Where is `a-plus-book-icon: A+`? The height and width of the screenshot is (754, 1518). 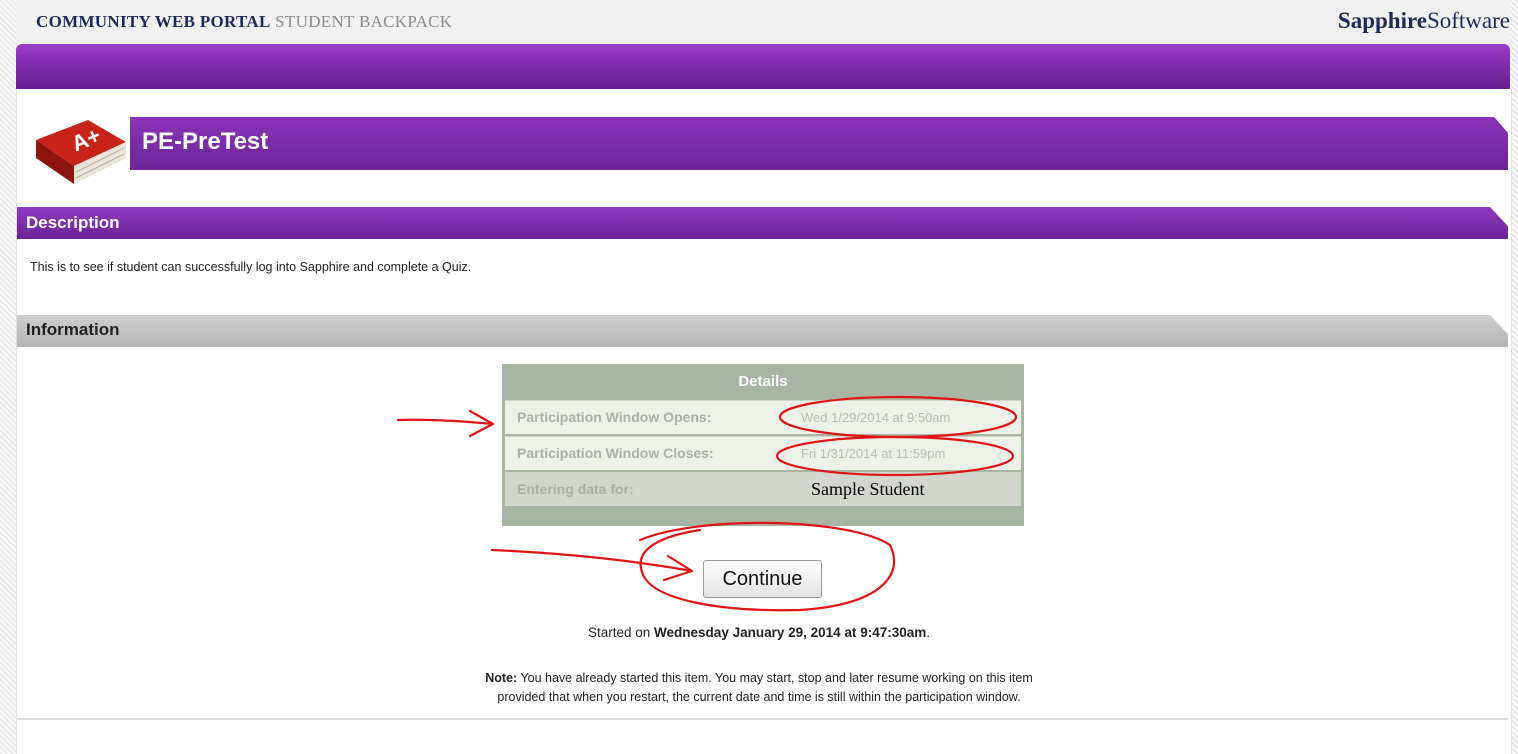 a-plus-book-icon: A+ is located at coordinates (81, 152).